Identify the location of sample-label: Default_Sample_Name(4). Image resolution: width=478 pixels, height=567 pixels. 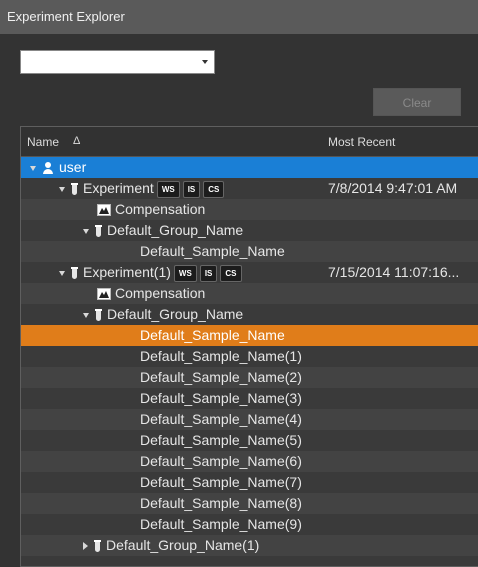
(221, 419).